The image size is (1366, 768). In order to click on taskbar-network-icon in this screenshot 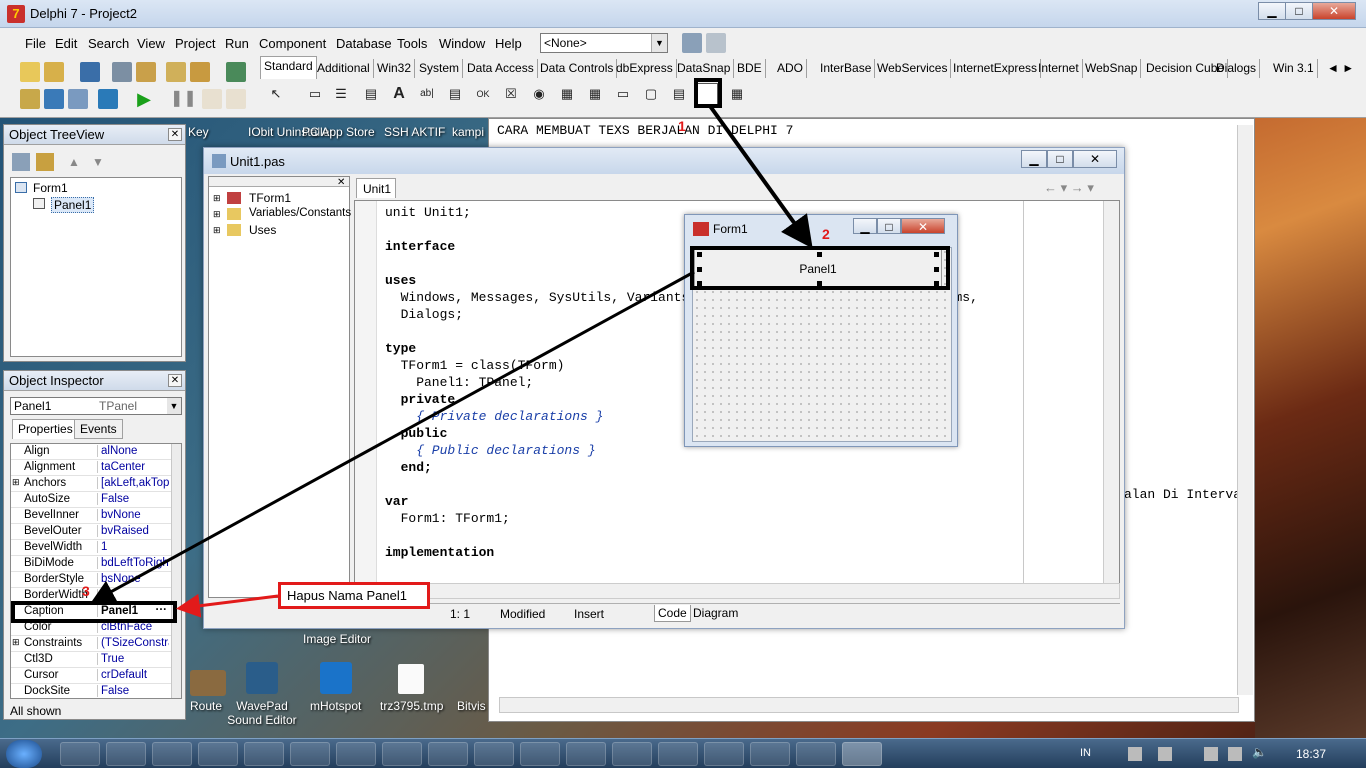, I will do `click(448, 754)`.